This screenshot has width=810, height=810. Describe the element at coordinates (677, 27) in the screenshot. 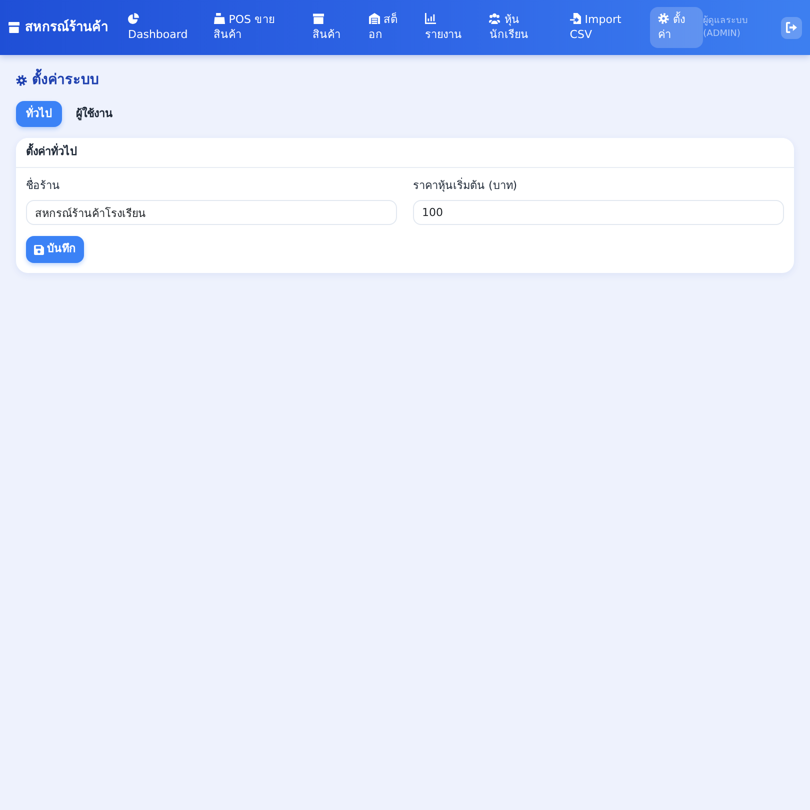

I see `nav-link: ตั้งค่า` at that location.